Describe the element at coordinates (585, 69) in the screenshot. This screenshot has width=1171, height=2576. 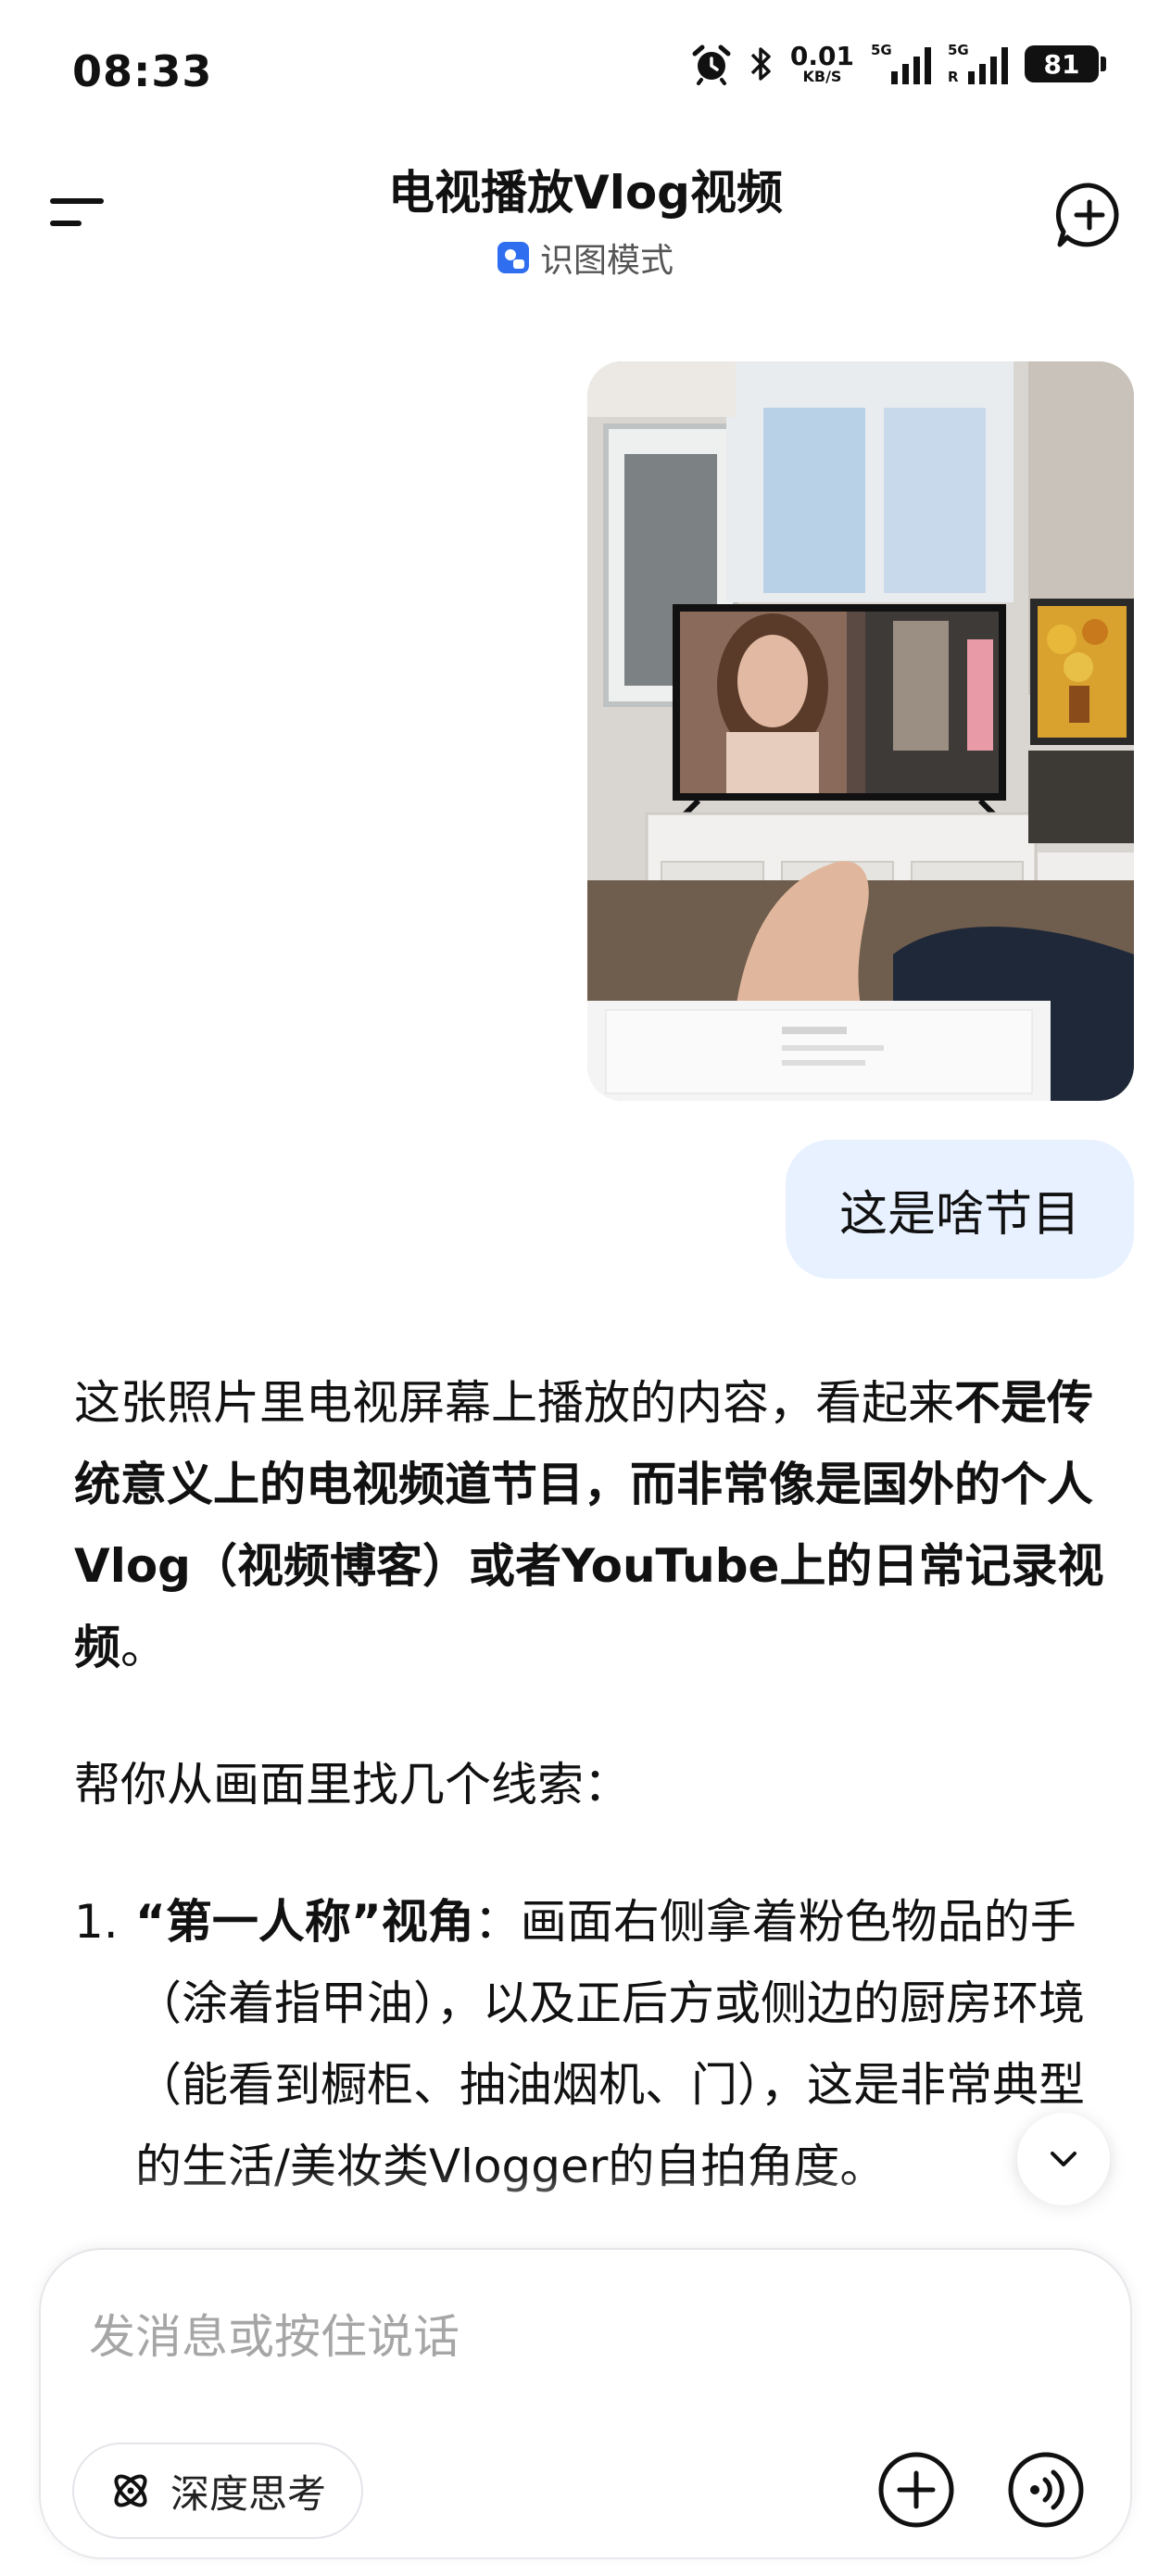
I see `status-bar: 08:33 0.01 KB/S 5G 5G R 81` at that location.